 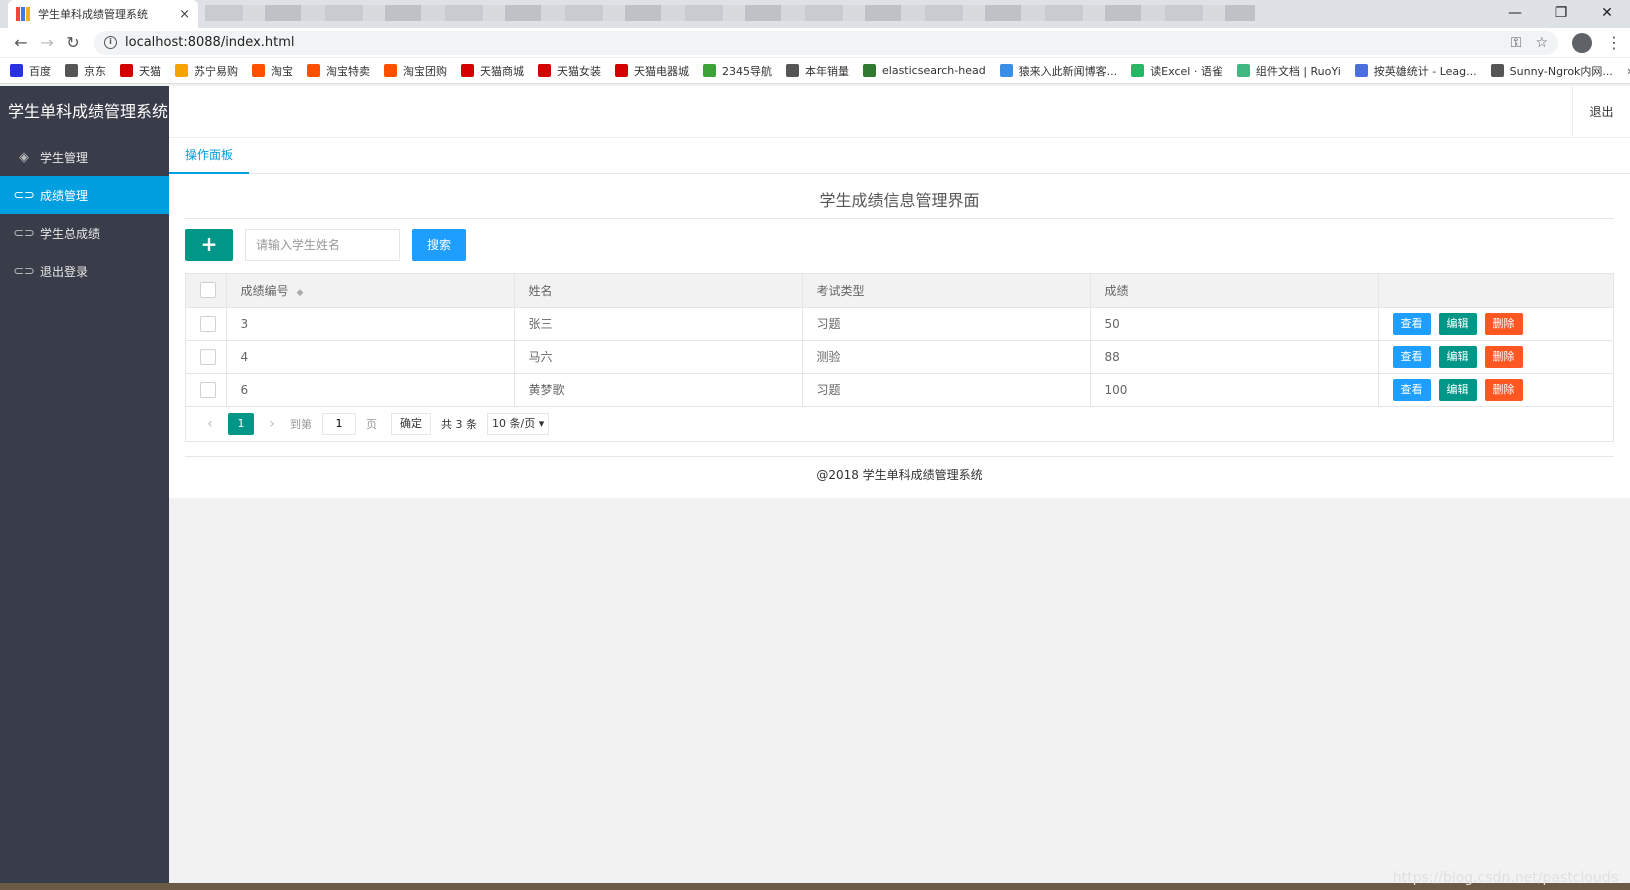 What do you see at coordinates (216, 71) in the screenshot?
I see `bookmark-label: 苏宁易购` at bounding box center [216, 71].